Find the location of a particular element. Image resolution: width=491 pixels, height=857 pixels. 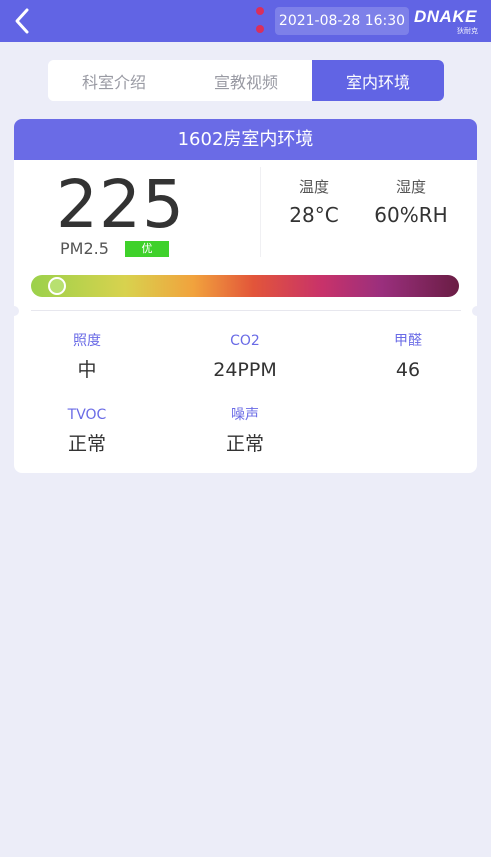

brand-logo: DNAKE 狄耐克 is located at coordinates (449, 22).